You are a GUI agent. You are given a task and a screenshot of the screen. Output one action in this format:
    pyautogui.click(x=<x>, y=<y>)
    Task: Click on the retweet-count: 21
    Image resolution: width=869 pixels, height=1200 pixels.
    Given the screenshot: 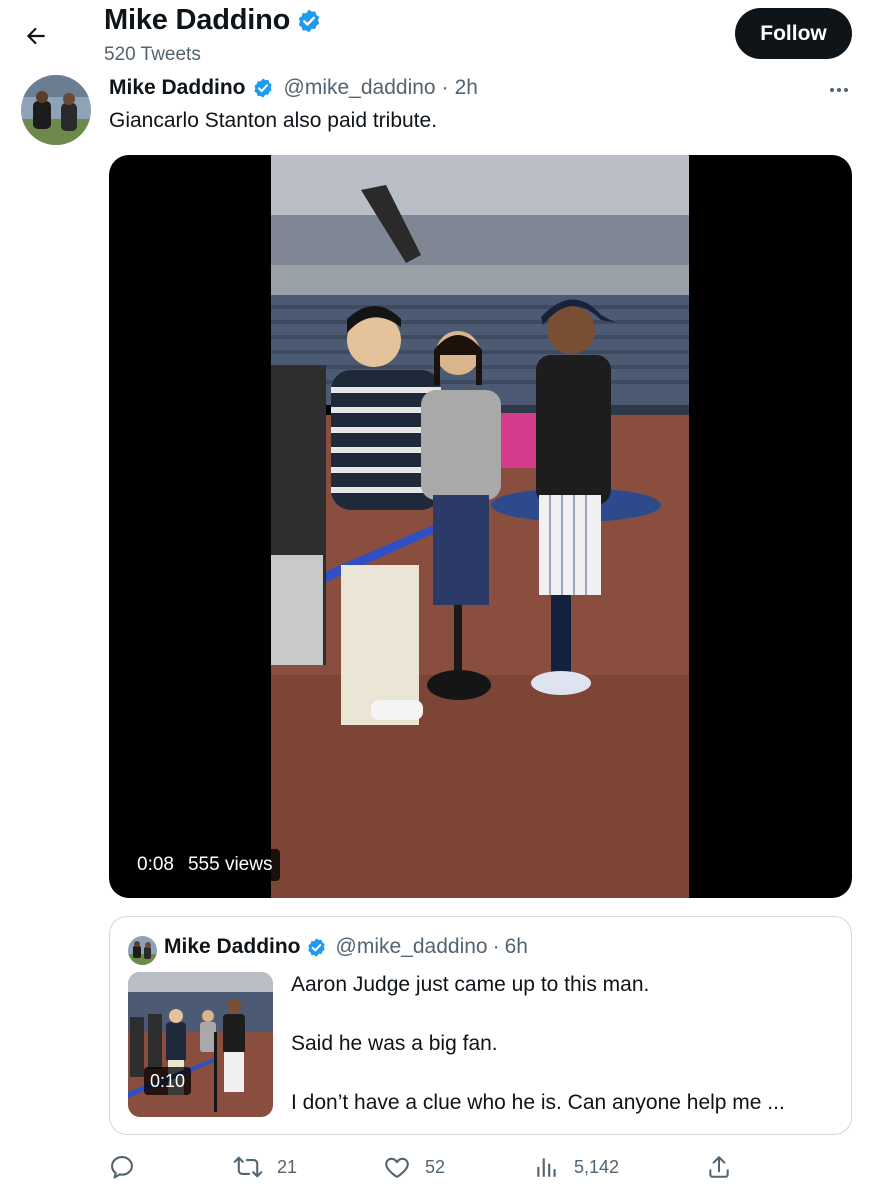 What is the action you would take?
    pyautogui.click(x=287, y=1166)
    